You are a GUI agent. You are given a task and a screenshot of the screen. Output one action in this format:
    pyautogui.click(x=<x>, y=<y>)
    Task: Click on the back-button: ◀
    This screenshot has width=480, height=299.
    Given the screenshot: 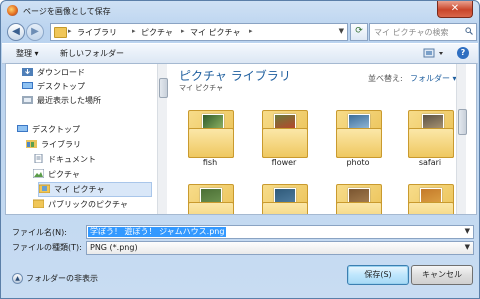 What is the action you would take?
    pyautogui.click(x=16, y=32)
    